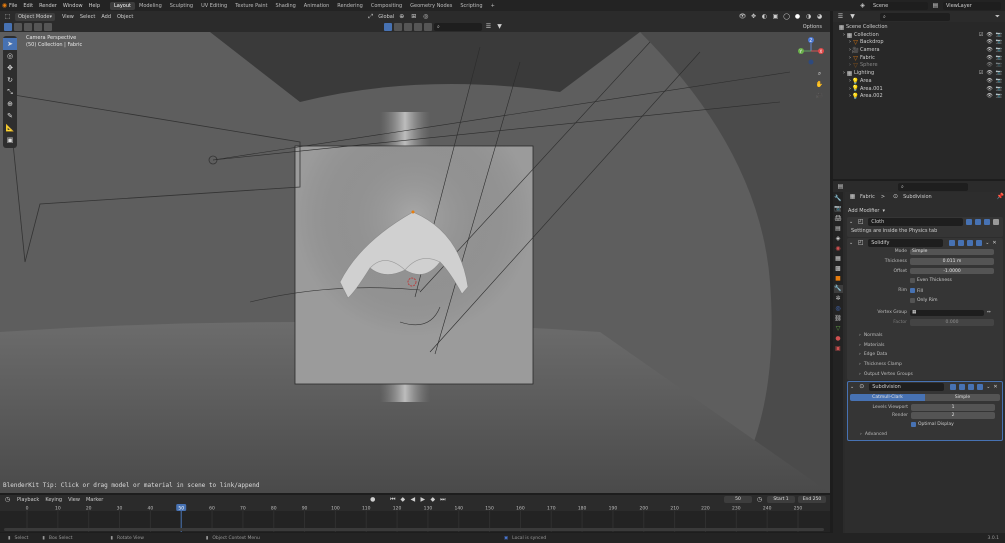 This screenshot has width=1005, height=543. What do you see at coordinates (10, 92) in the screenshot?
I see `scale-tool-icon: ⤡` at bounding box center [10, 92].